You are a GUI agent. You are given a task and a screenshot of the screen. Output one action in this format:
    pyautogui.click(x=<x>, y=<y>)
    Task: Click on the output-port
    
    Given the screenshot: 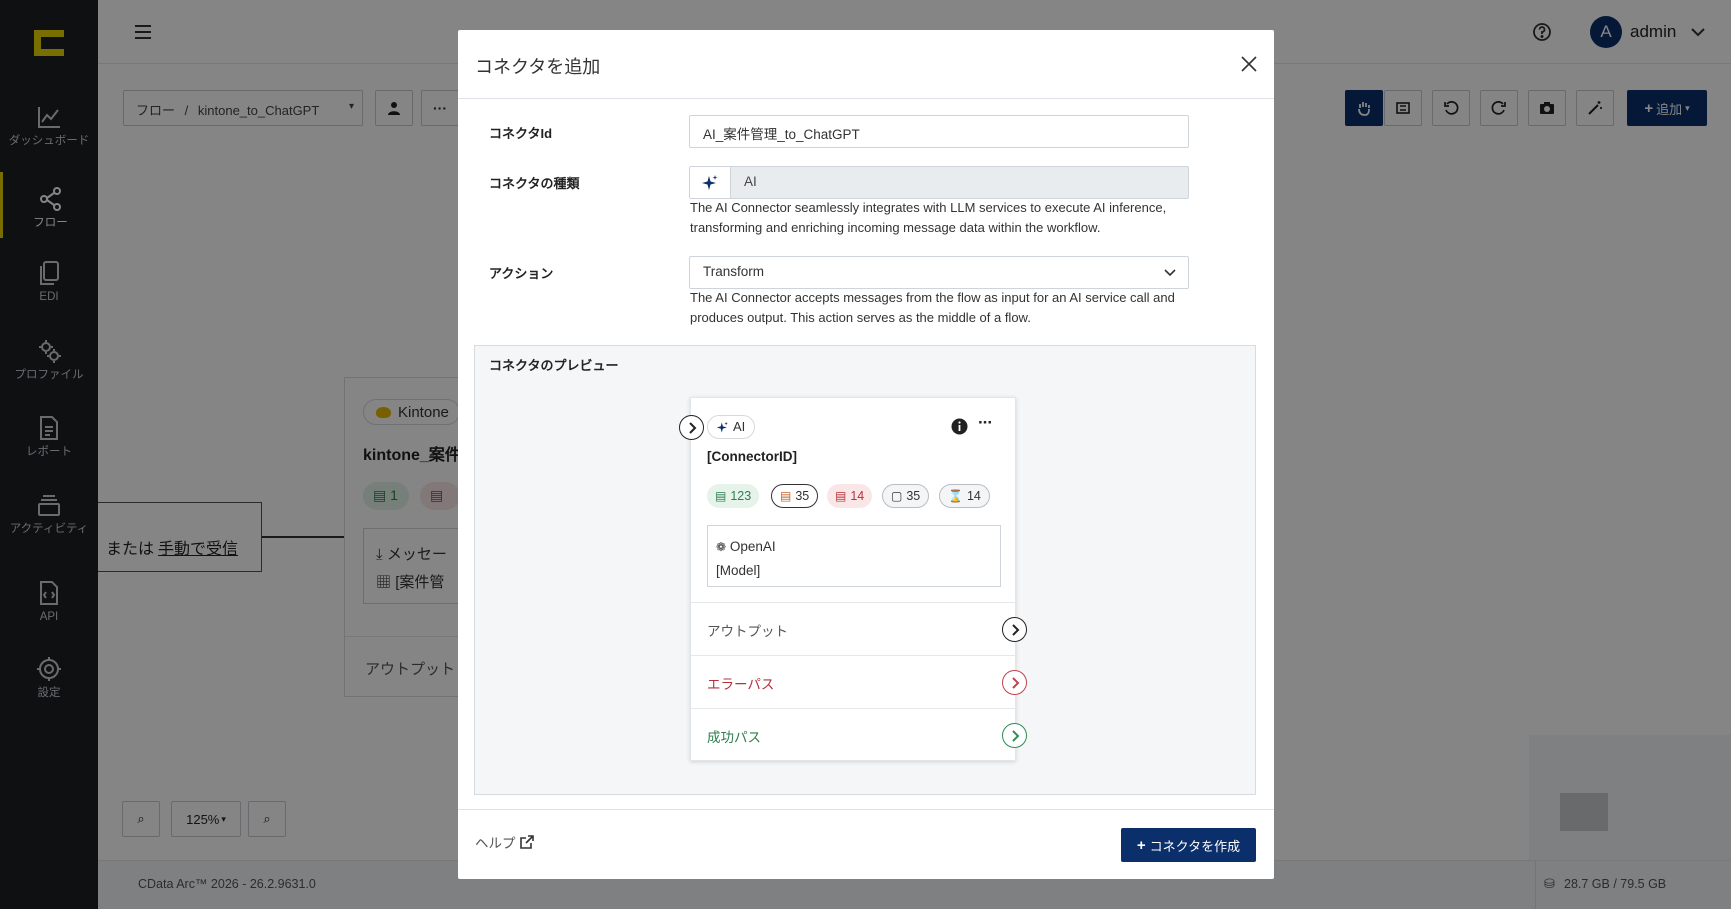 What is the action you would take?
    pyautogui.click(x=1014, y=629)
    